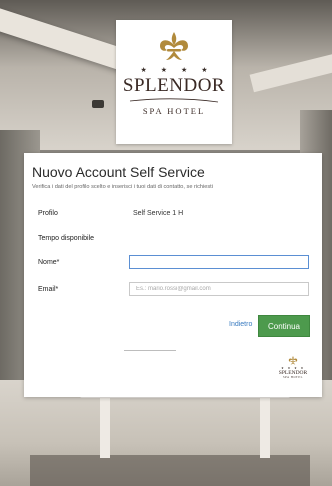 This screenshot has height=486, width=332. Describe the element at coordinates (284, 326) in the screenshot. I see `continue-button: Continua` at that location.